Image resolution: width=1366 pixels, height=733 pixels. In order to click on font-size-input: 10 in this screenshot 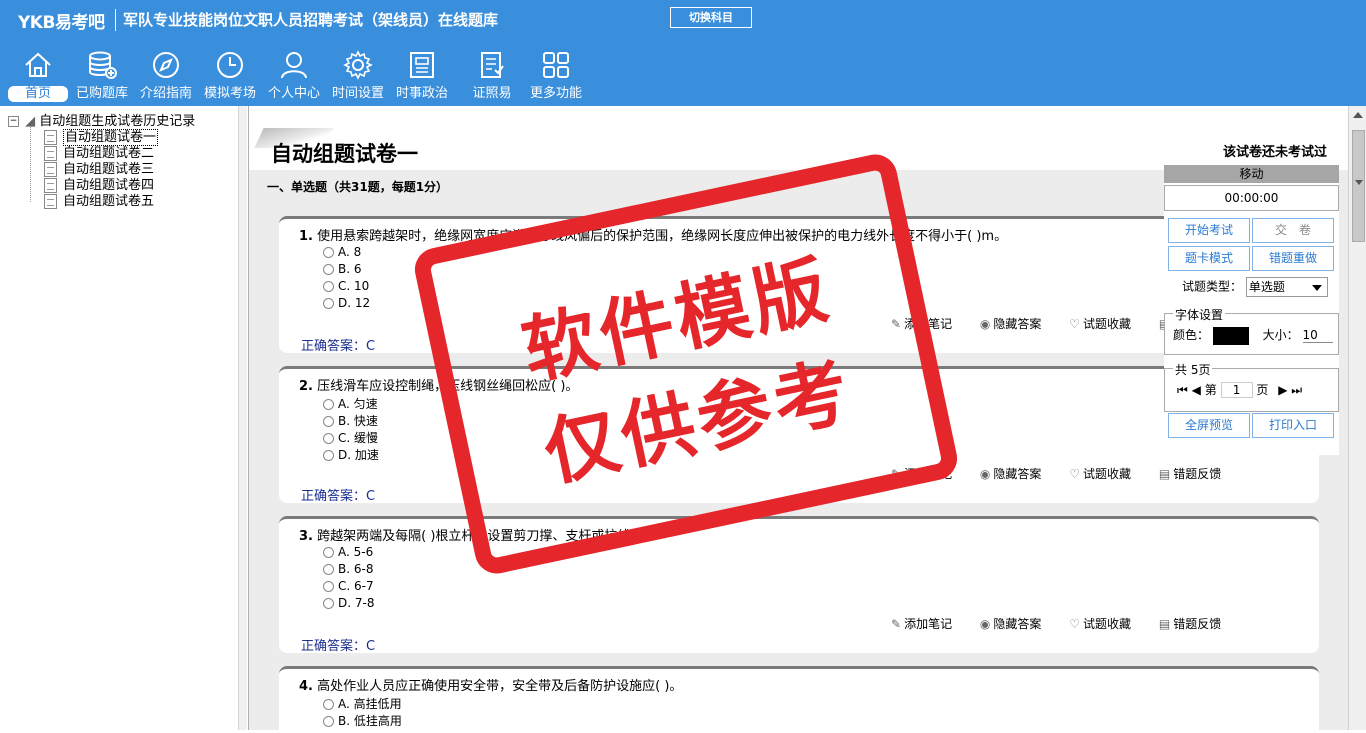, I will do `click(1317, 335)`.